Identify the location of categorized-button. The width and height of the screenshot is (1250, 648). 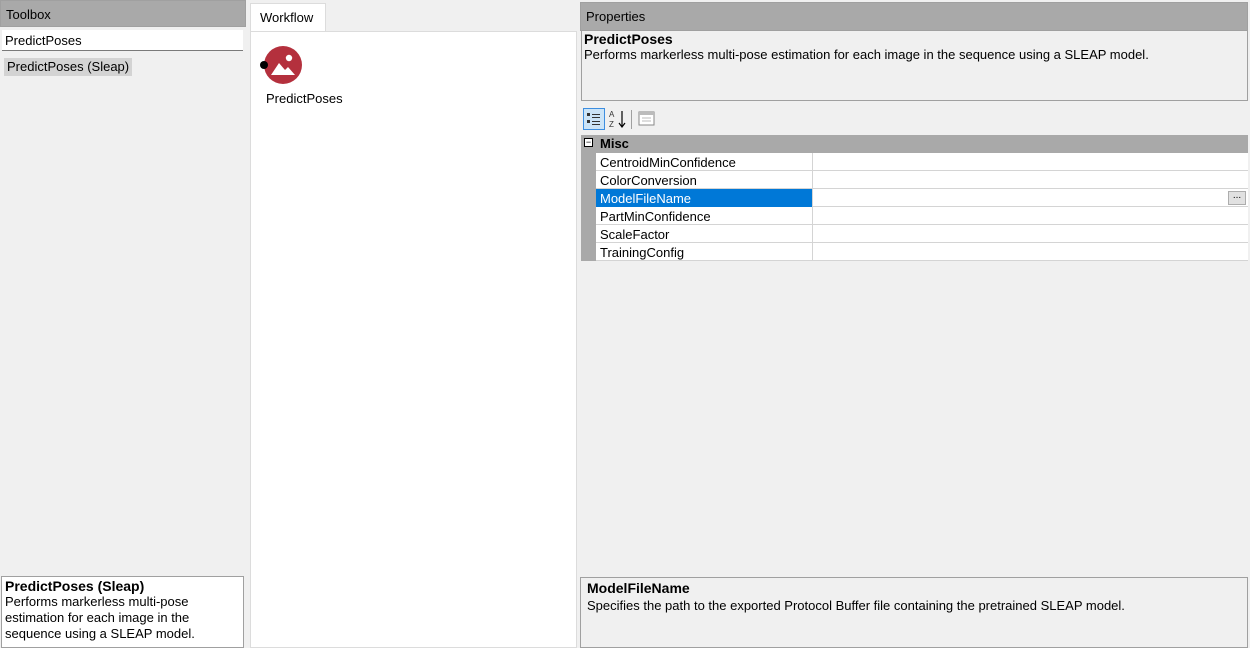
(594, 119).